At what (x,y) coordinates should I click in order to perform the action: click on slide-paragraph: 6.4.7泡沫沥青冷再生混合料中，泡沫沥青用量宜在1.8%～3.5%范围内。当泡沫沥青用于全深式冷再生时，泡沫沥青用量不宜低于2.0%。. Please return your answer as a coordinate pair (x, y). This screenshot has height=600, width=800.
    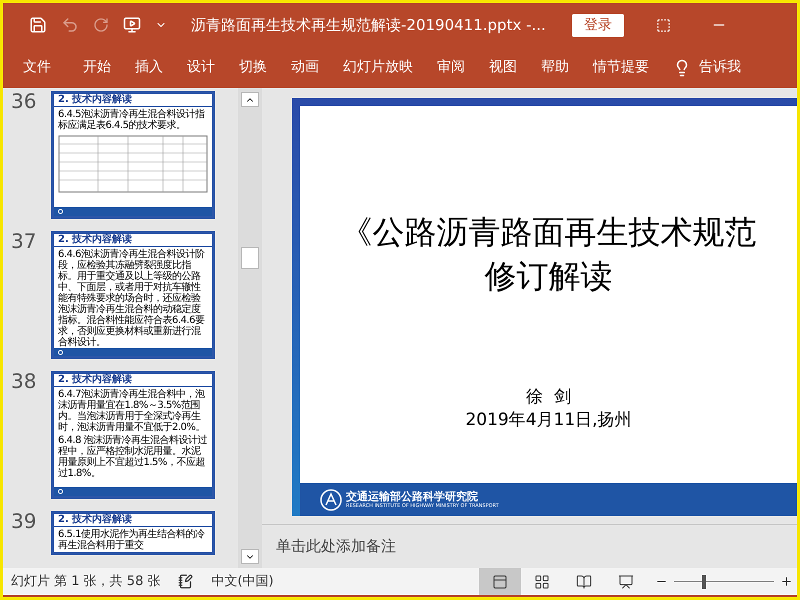
    Looking at the image, I should click on (132, 411).